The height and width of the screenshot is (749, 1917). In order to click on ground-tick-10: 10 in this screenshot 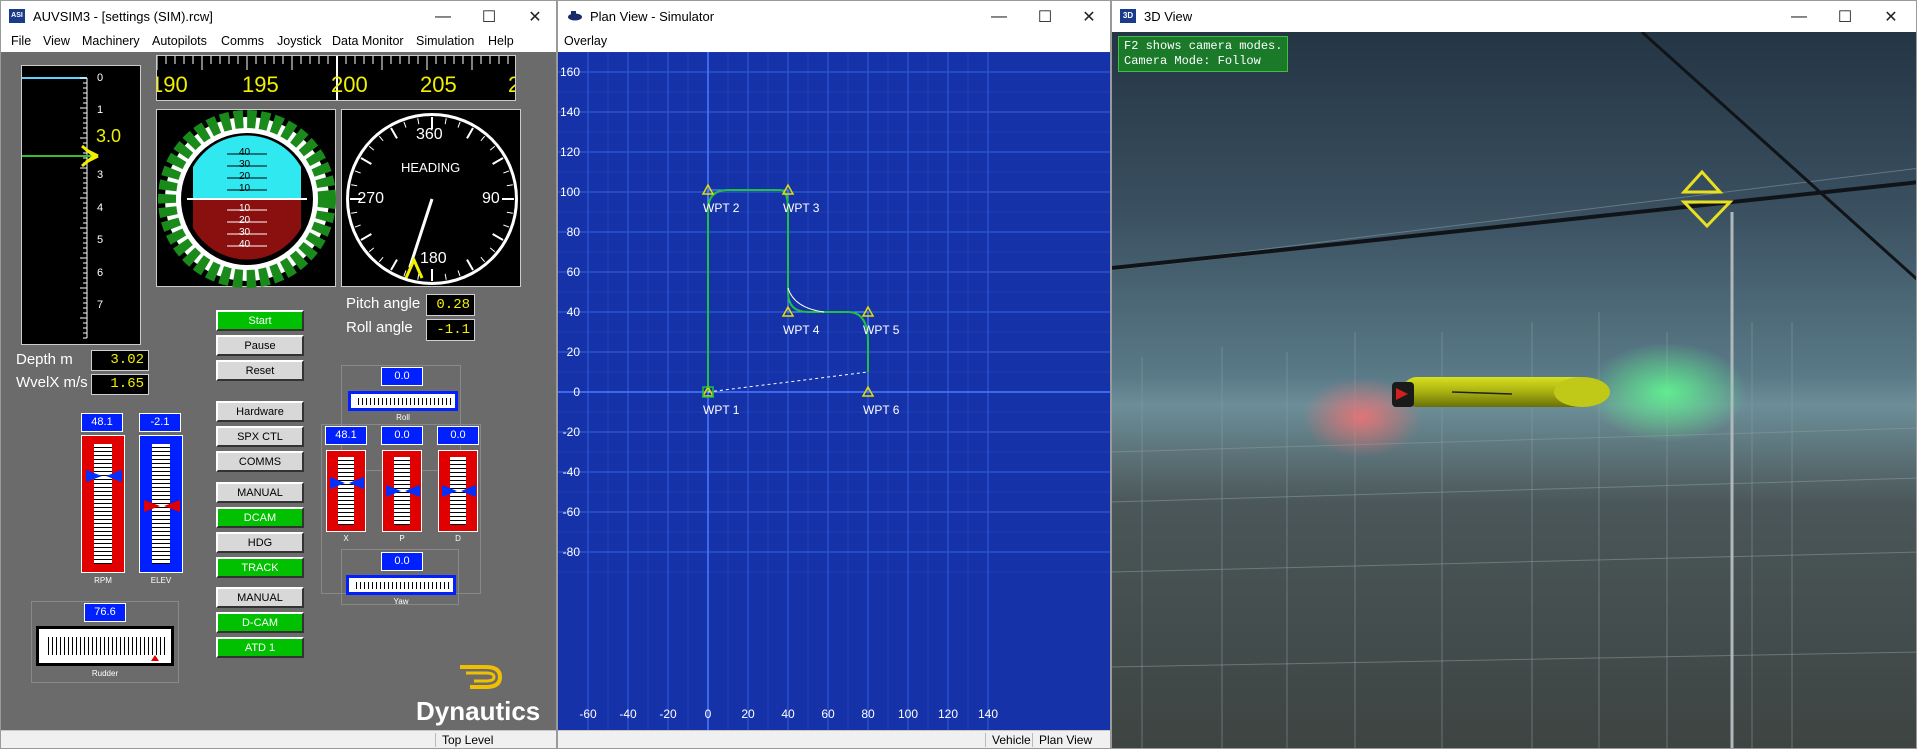, I will do `click(245, 208)`.